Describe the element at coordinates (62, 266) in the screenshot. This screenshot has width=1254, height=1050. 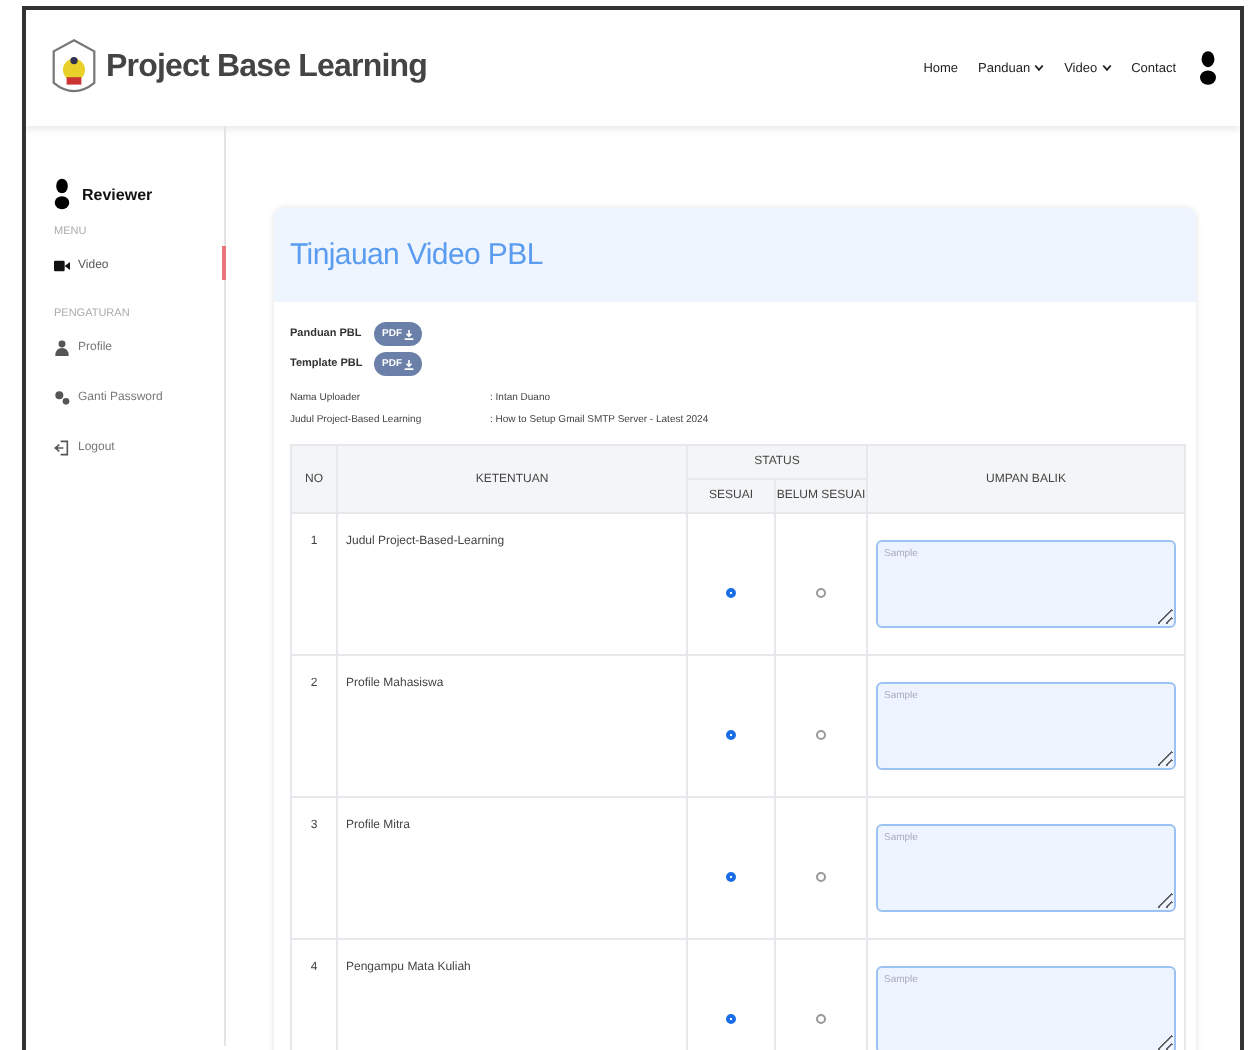
I see `video-icon` at that location.